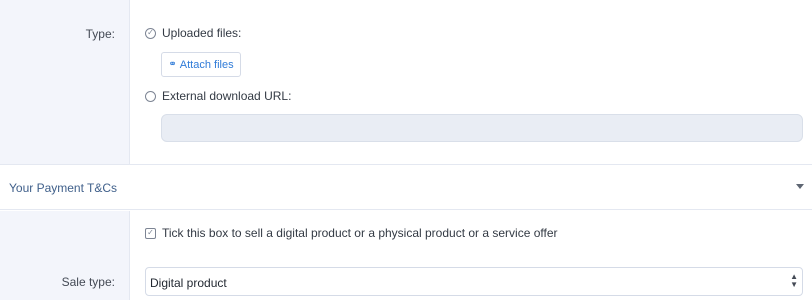 The image size is (812, 300). Describe the element at coordinates (206, 64) in the screenshot. I see `attach-files-label: Attach files` at that location.